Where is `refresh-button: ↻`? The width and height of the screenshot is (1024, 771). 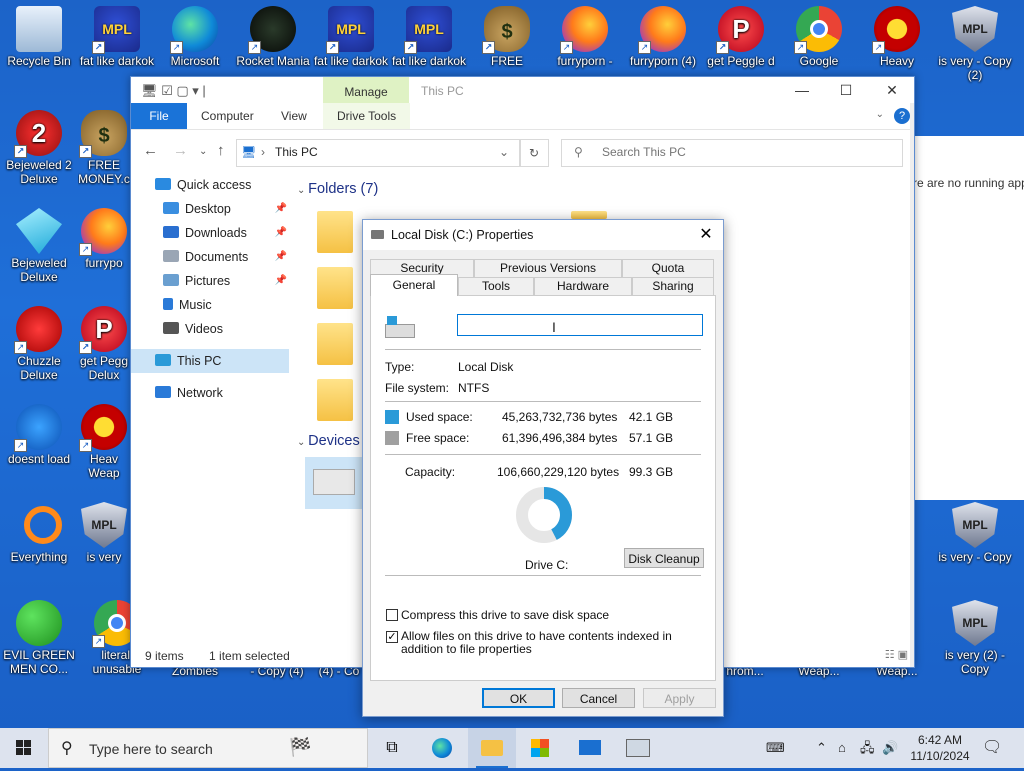
refresh-button: ↻ is located at coordinates (534, 153).